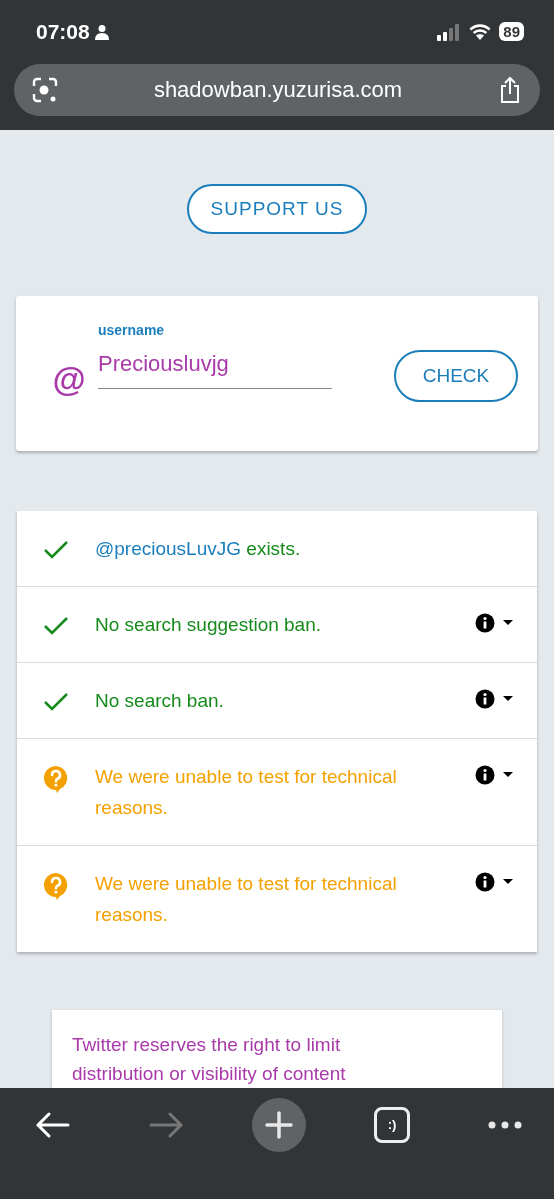 The width and height of the screenshot is (554, 1199). I want to click on profile-link: @preciousLuvJG, so click(168, 548).